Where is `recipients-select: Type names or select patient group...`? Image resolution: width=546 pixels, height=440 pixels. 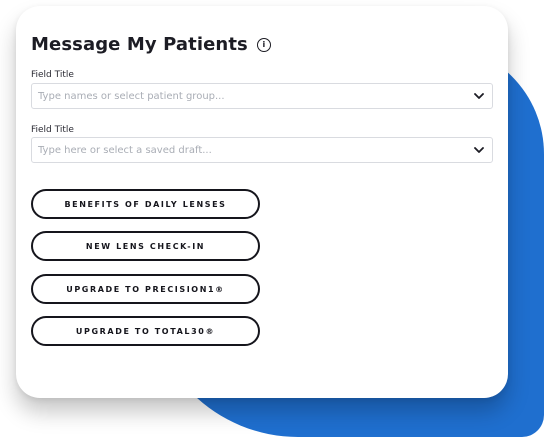 recipients-select: Type names or select patient group... is located at coordinates (262, 96).